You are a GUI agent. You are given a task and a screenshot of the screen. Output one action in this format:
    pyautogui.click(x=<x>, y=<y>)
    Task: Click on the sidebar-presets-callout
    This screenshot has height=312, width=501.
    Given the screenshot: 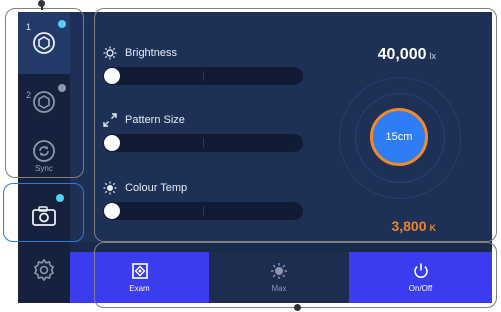 What is the action you would take?
    pyautogui.click(x=44, y=93)
    